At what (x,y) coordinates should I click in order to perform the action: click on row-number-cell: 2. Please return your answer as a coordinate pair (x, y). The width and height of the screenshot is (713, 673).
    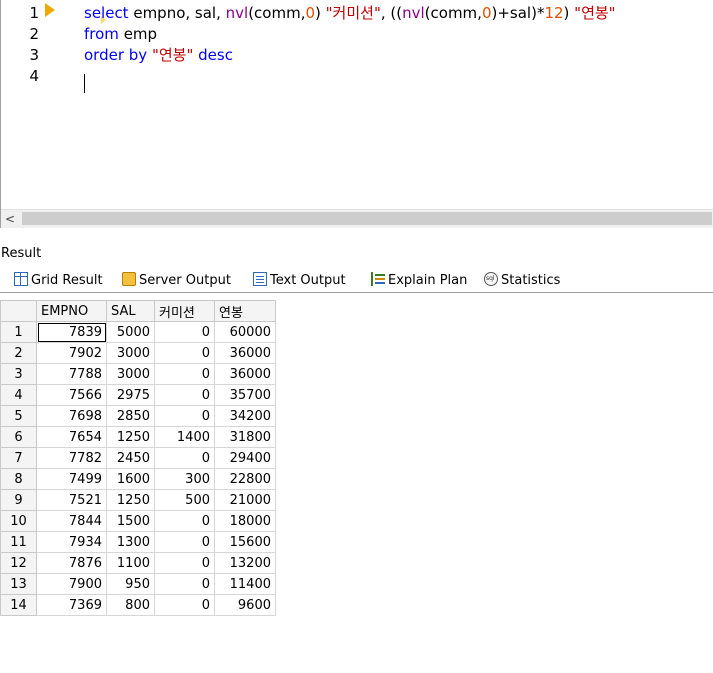
    Looking at the image, I should click on (18, 353).